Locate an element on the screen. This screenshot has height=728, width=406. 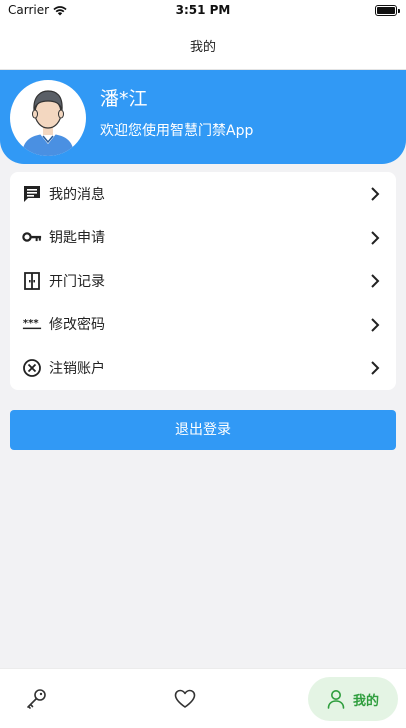
door-icon is located at coordinates (32, 281).